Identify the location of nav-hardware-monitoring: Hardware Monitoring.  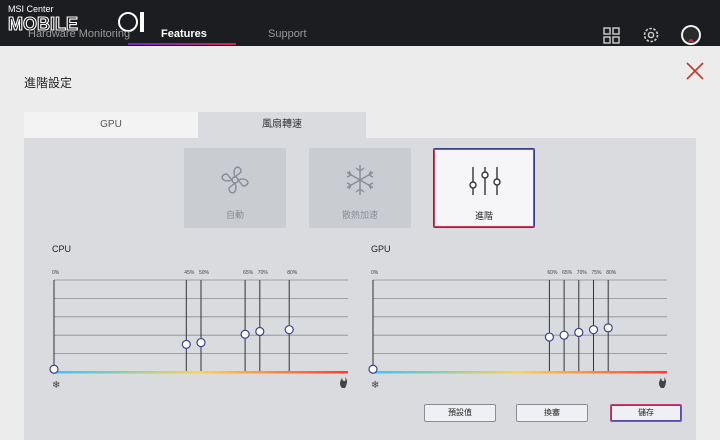
(79, 34).